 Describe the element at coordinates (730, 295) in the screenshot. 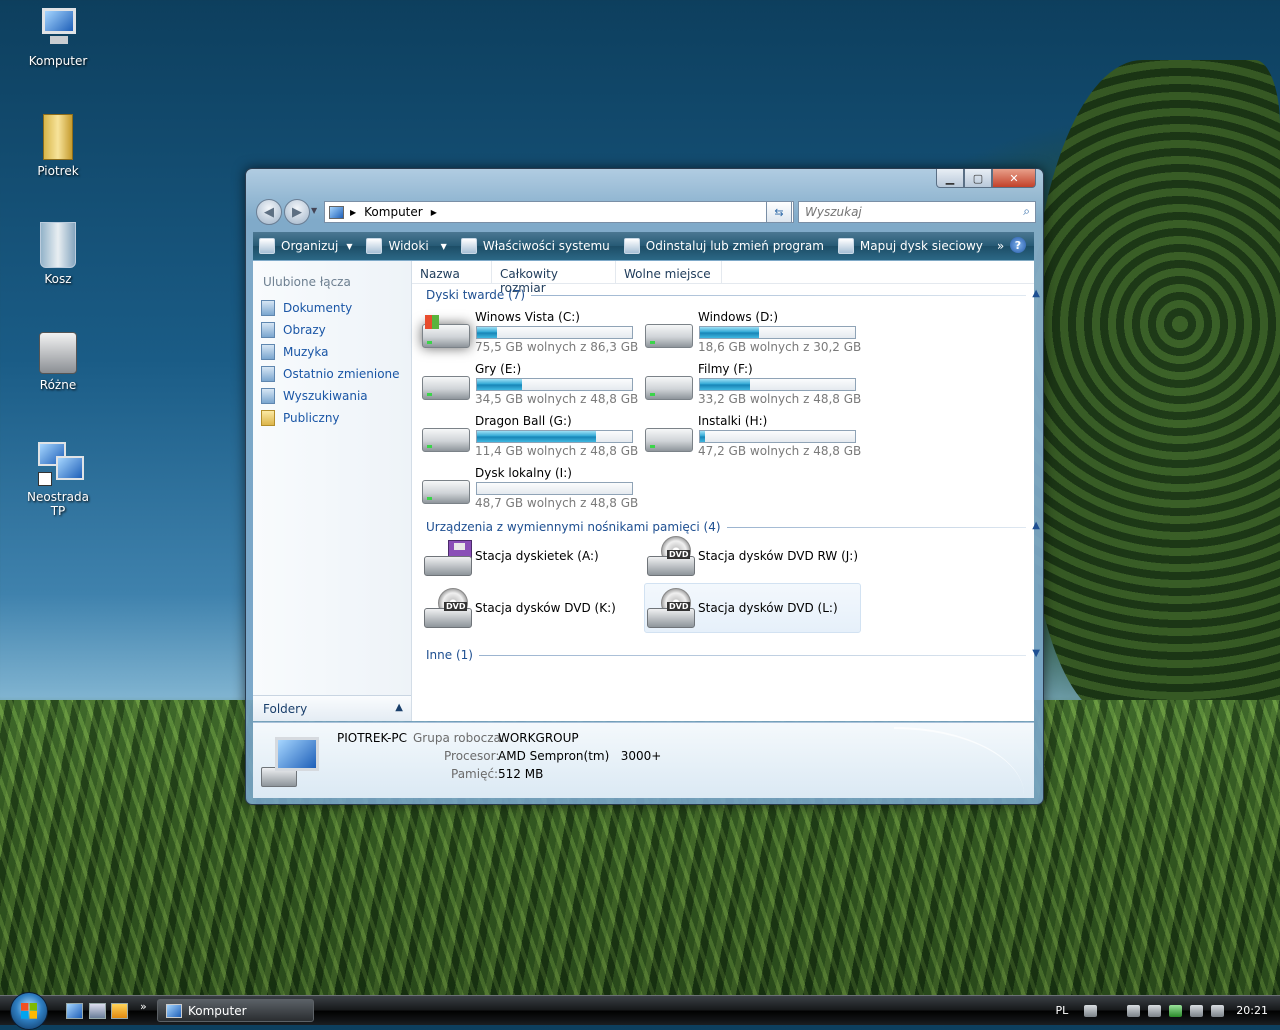

I see `group-header-hard-drives: Dyski twarde (7) ▲` at that location.